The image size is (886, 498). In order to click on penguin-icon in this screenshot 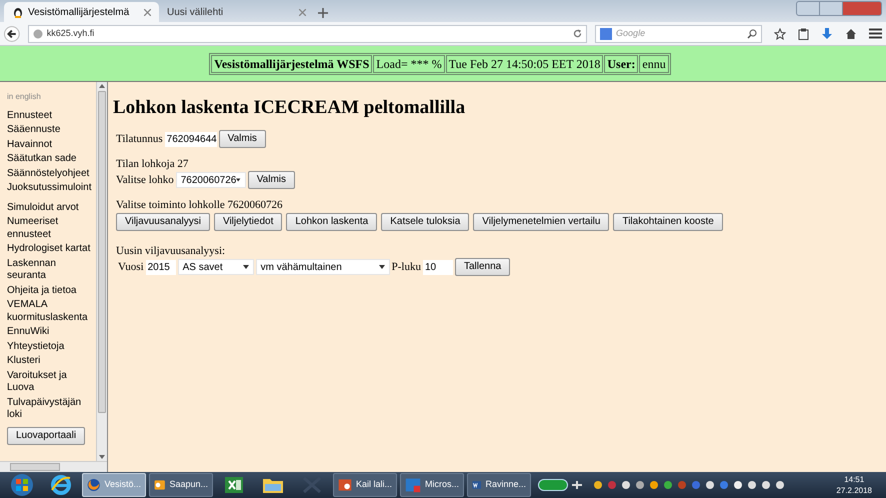, I will do `click(18, 12)`.